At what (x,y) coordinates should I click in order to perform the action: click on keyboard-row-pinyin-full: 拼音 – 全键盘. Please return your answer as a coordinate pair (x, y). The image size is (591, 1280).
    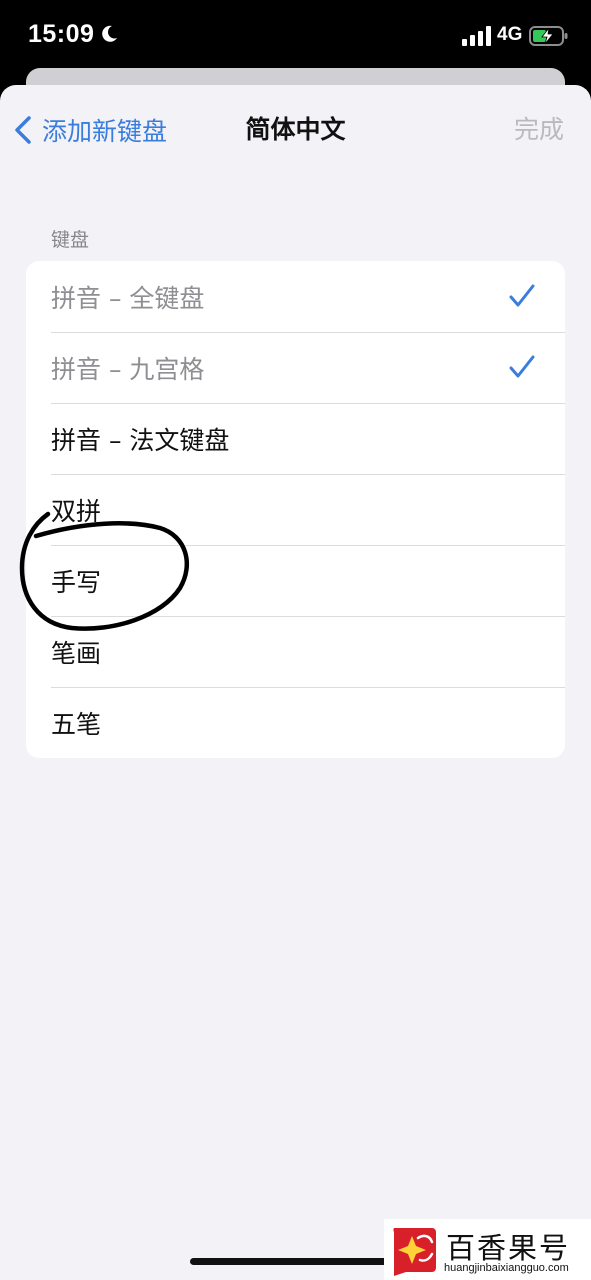
    Looking at the image, I should click on (295, 296).